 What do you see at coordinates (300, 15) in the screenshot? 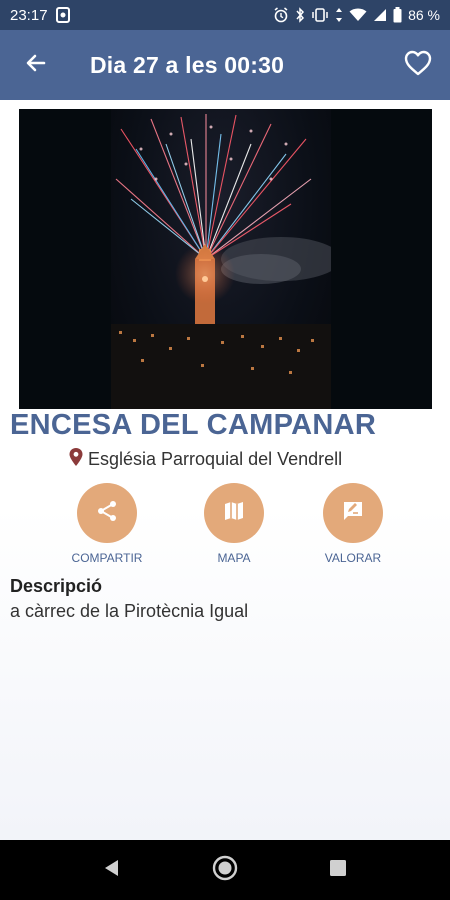
I see `bluetooth-icon` at bounding box center [300, 15].